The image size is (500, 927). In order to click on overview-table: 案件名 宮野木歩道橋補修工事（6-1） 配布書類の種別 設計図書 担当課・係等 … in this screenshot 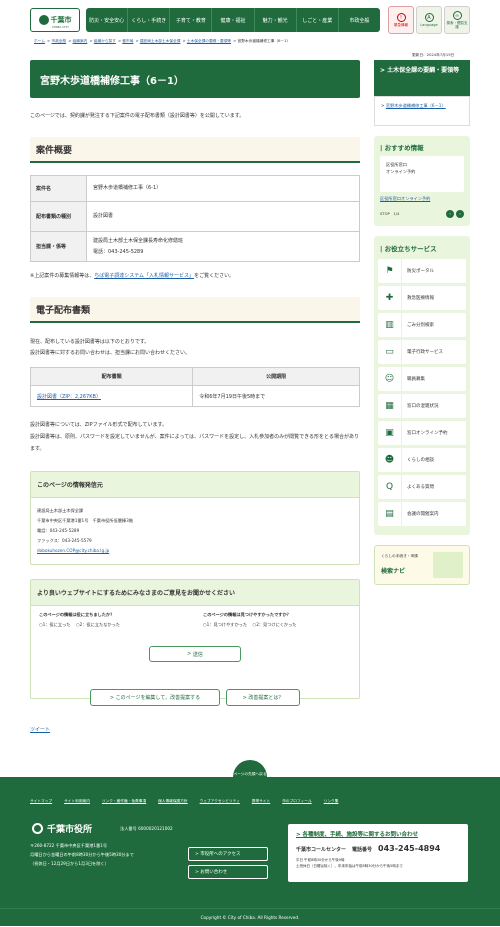, I will do `click(195, 218)`.